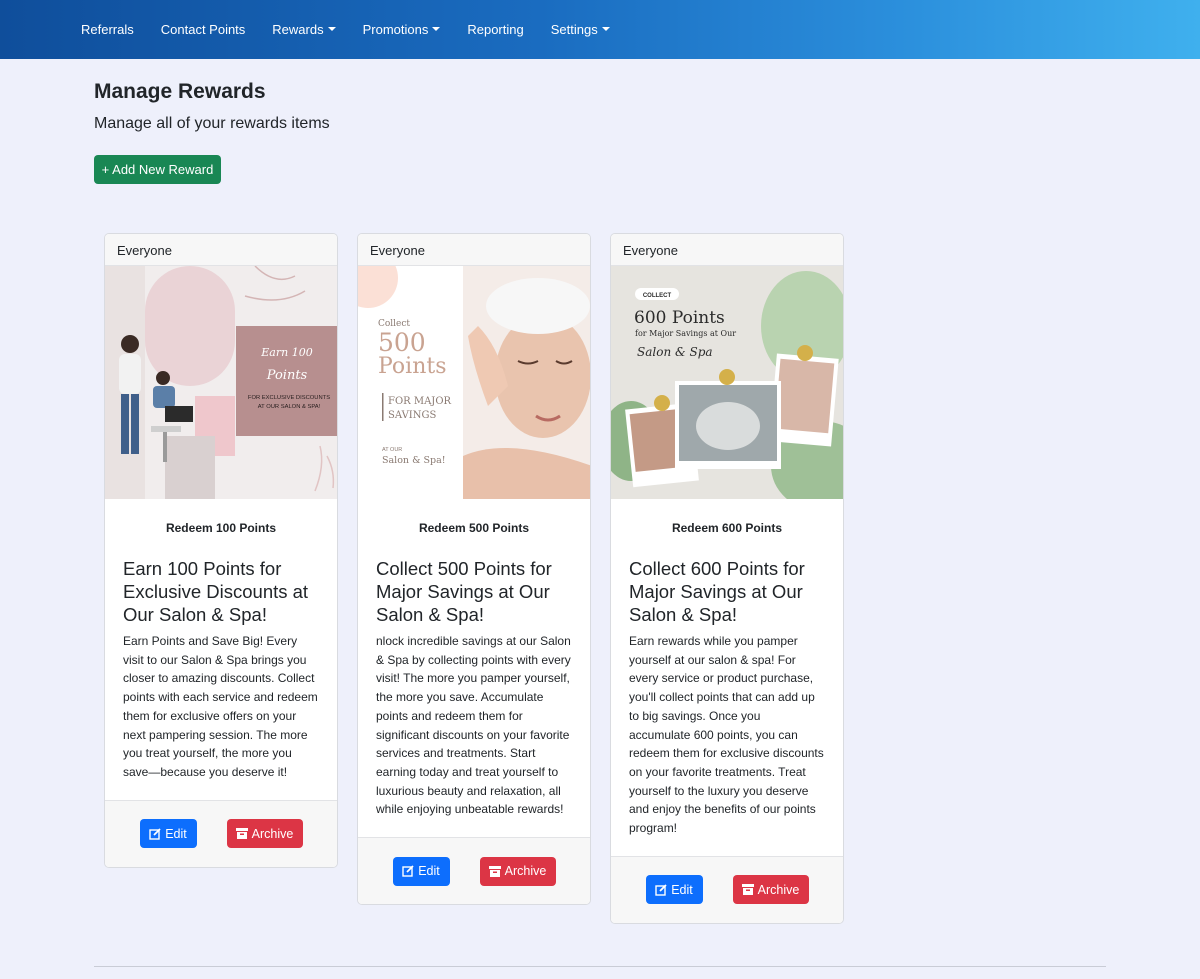 The height and width of the screenshot is (979, 1200). I want to click on image-text-salon: AT OUR SALON & SPA!, so click(289, 407).